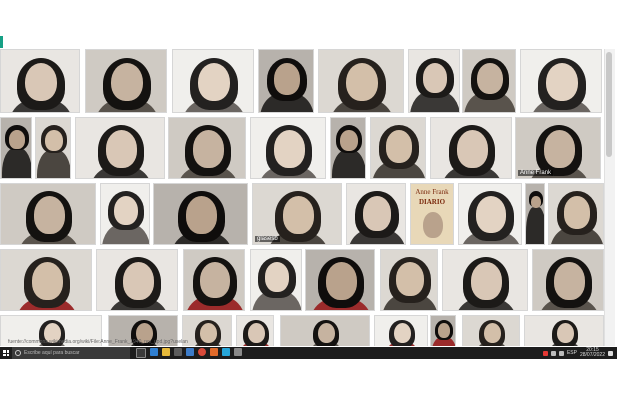 The image size is (623, 417). Describe the element at coordinates (154, 352) in the screenshot. I see `edge-icon` at that location.